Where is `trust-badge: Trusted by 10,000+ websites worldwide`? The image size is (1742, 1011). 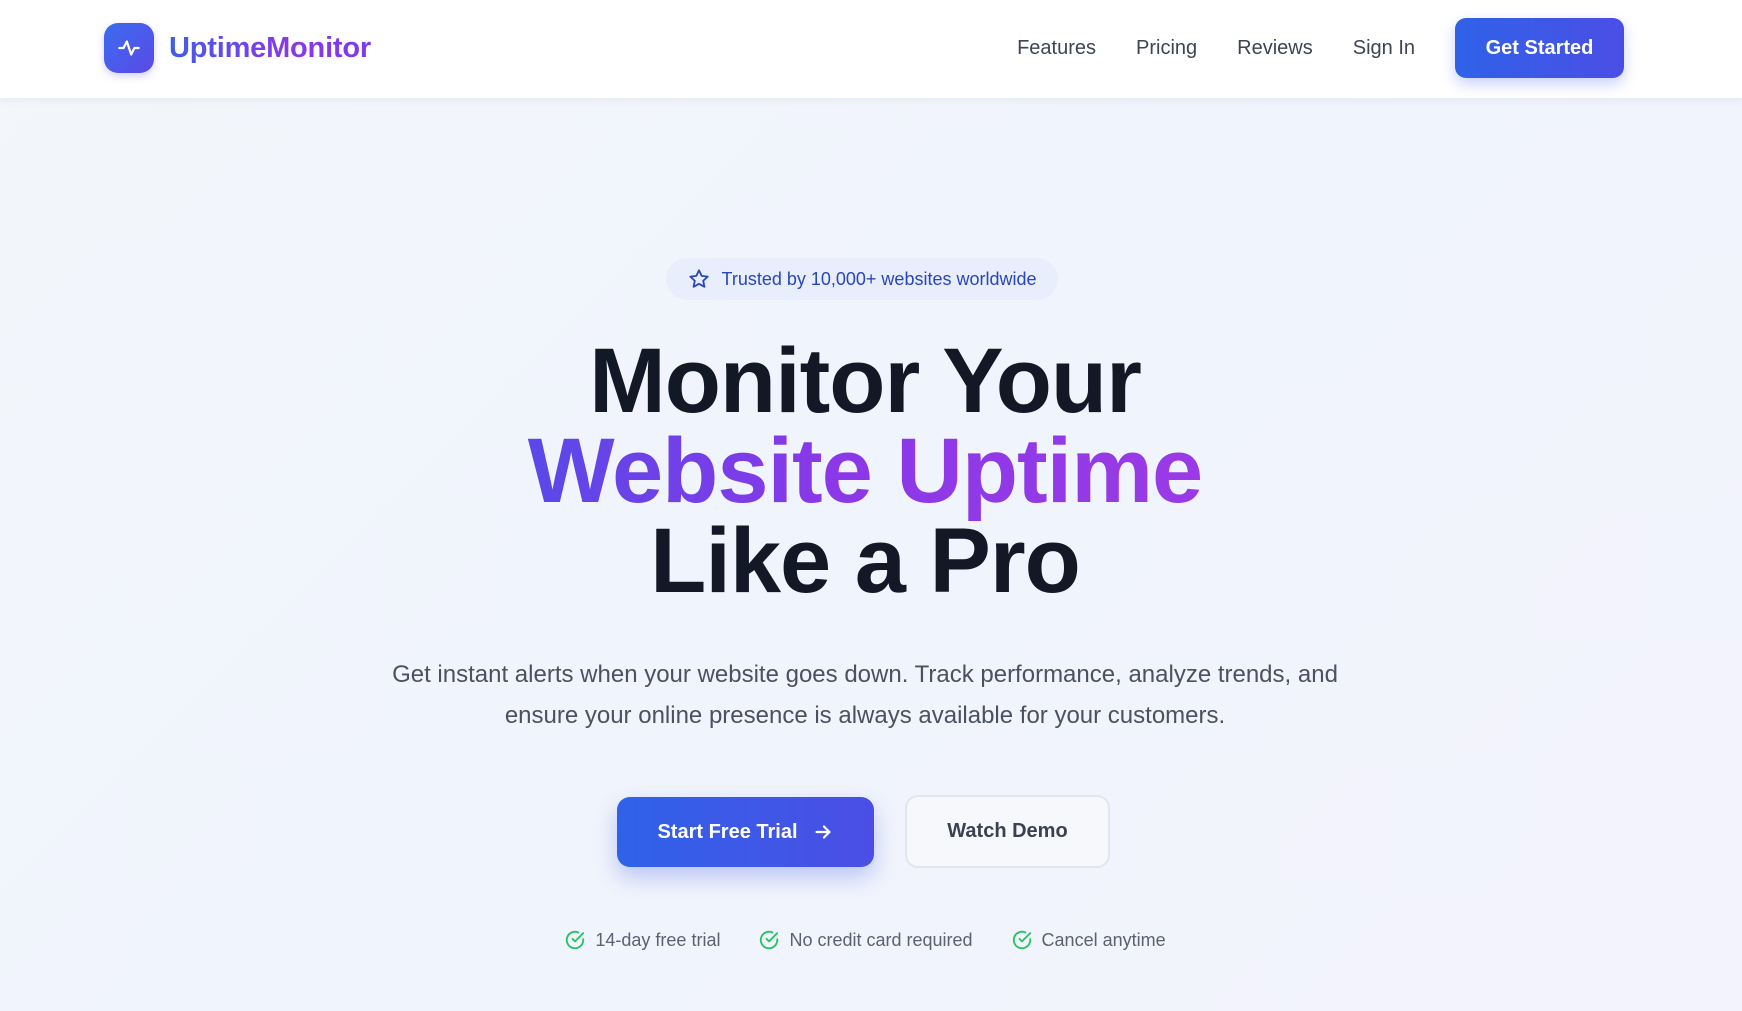 trust-badge: Trusted by 10,000+ websites worldwide is located at coordinates (862, 279).